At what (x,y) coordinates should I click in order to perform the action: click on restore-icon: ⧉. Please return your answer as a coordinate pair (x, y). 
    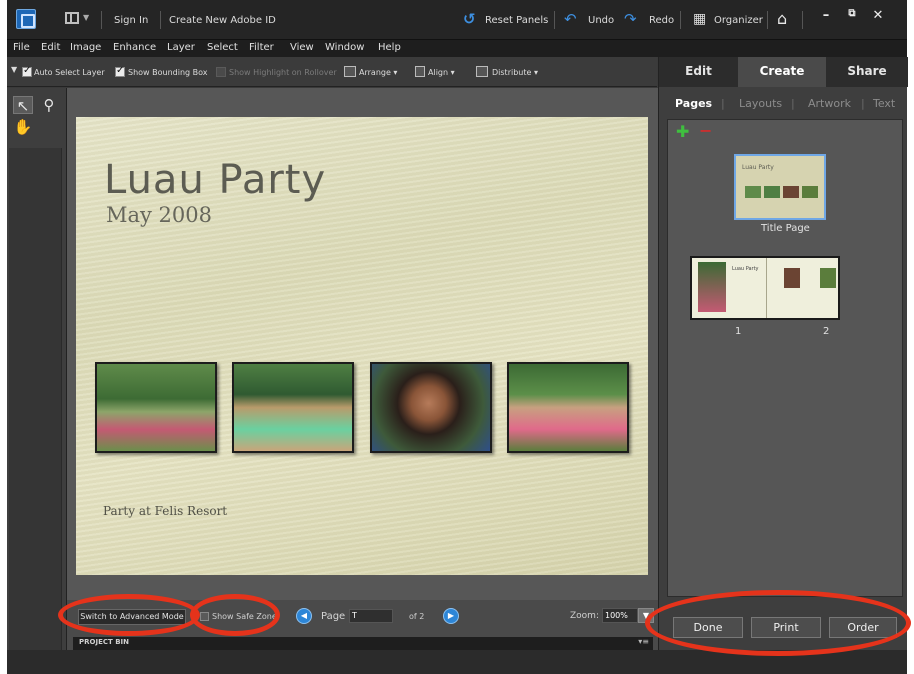
    Looking at the image, I should click on (852, 17).